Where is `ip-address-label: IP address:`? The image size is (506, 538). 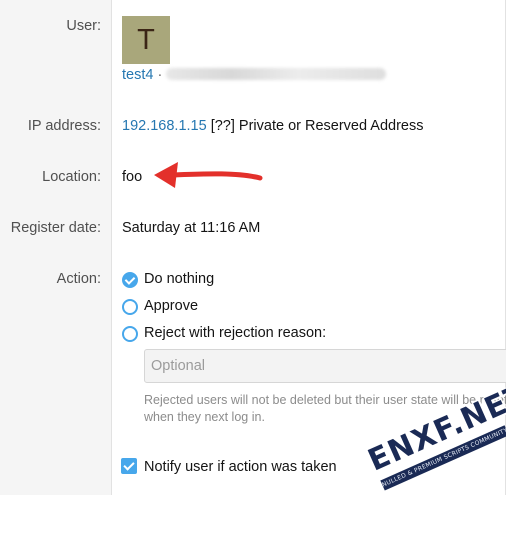
ip-address-label: IP address: is located at coordinates (64, 126).